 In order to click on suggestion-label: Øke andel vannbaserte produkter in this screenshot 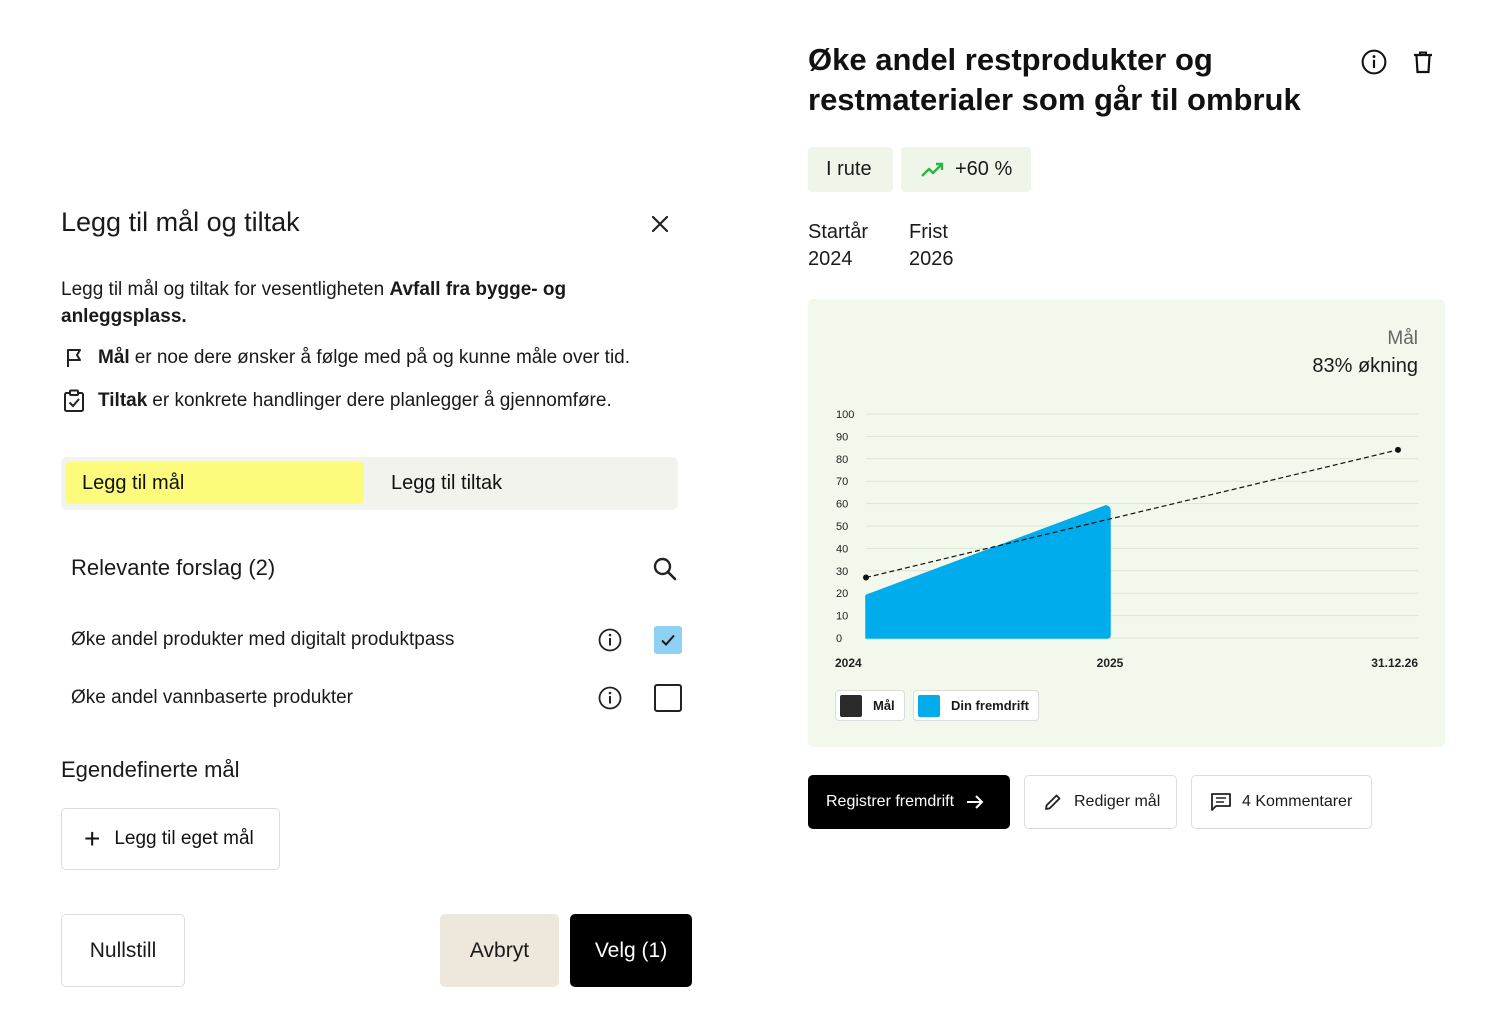, I will do `click(212, 697)`.